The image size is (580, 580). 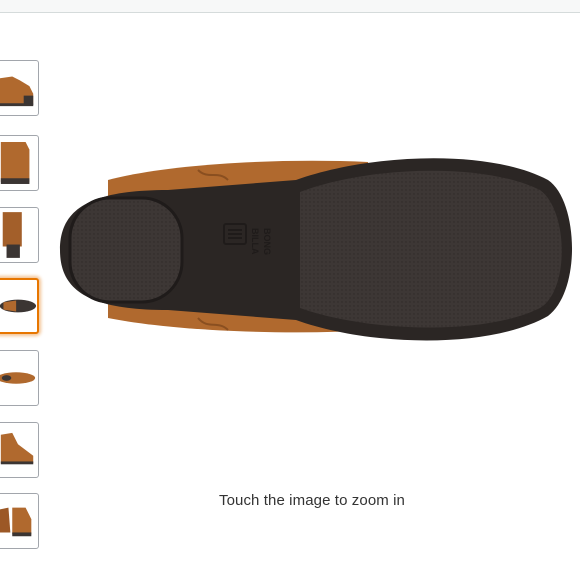 What do you see at coordinates (15, 163) in the screenshot?
I see `boot-back-icon` at bounding box center [15, 163].